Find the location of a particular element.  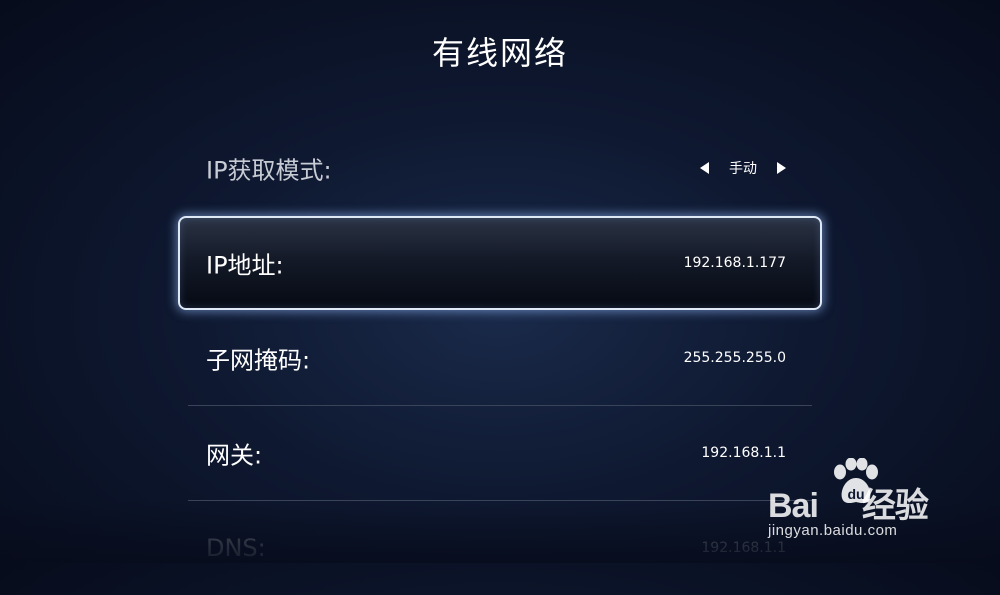

dns-label: DNS: is located at coordinates (236, 548).